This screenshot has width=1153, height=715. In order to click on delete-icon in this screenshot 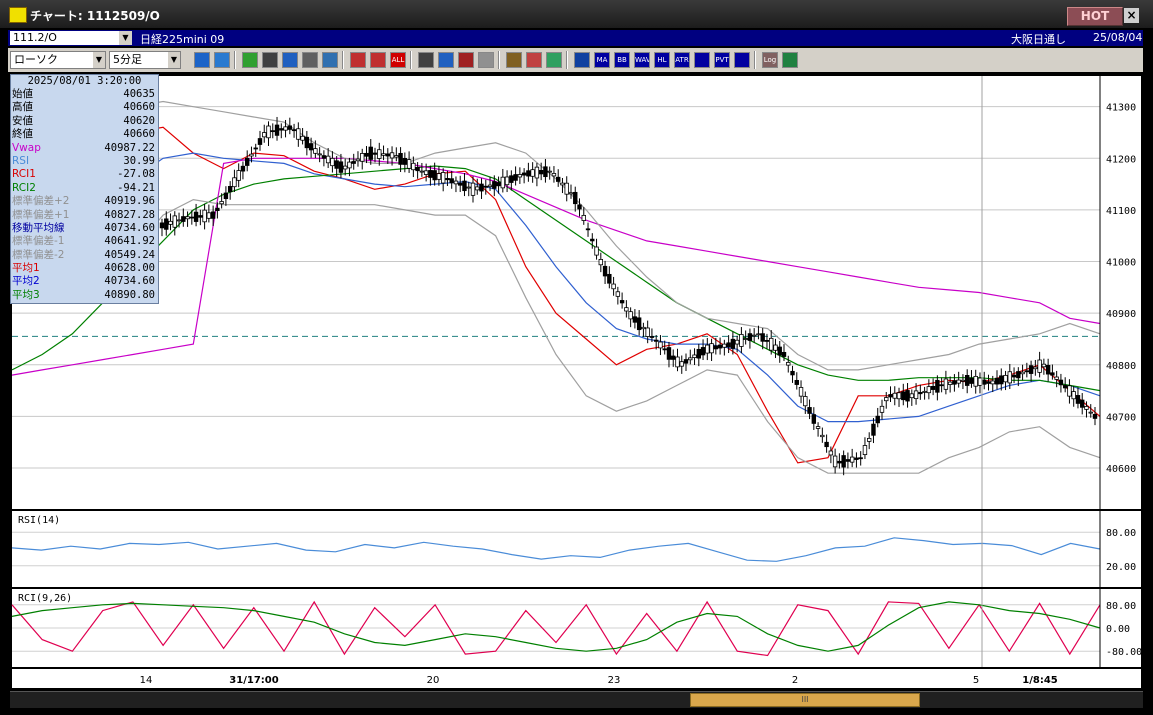, I will do `click(330, 60)`.